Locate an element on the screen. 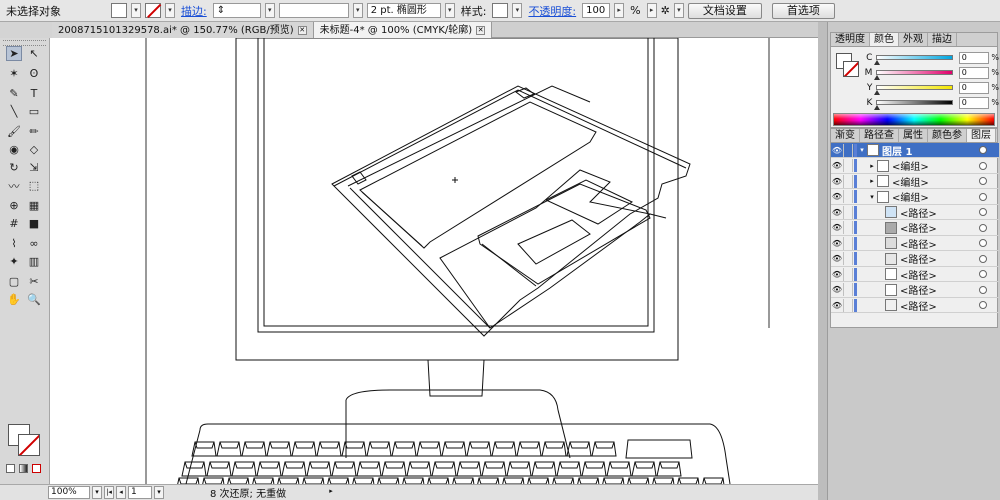 The image size is (1000, 500). brush-definition-field: 2 pt. 椭圆形 is located at coordinates (403, 10).